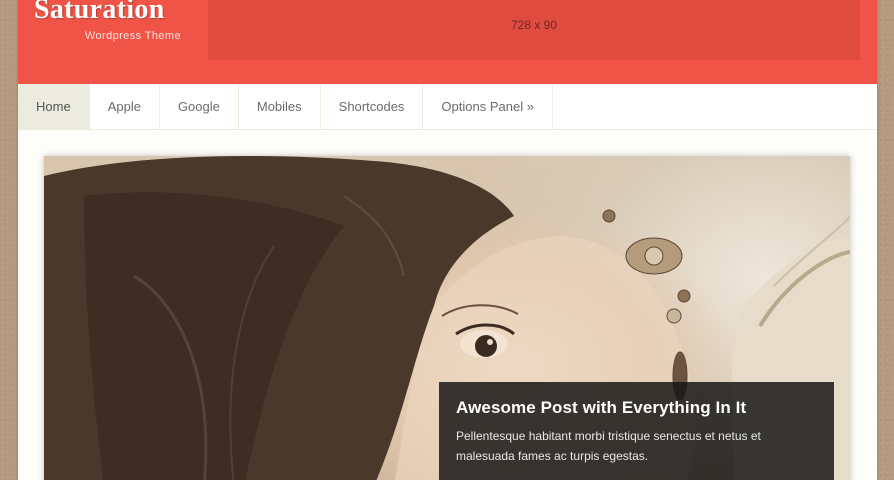  Describe the element at coordinates (125, 106) in the screenshot. I see `nav-item-apple: Apple` at that location.